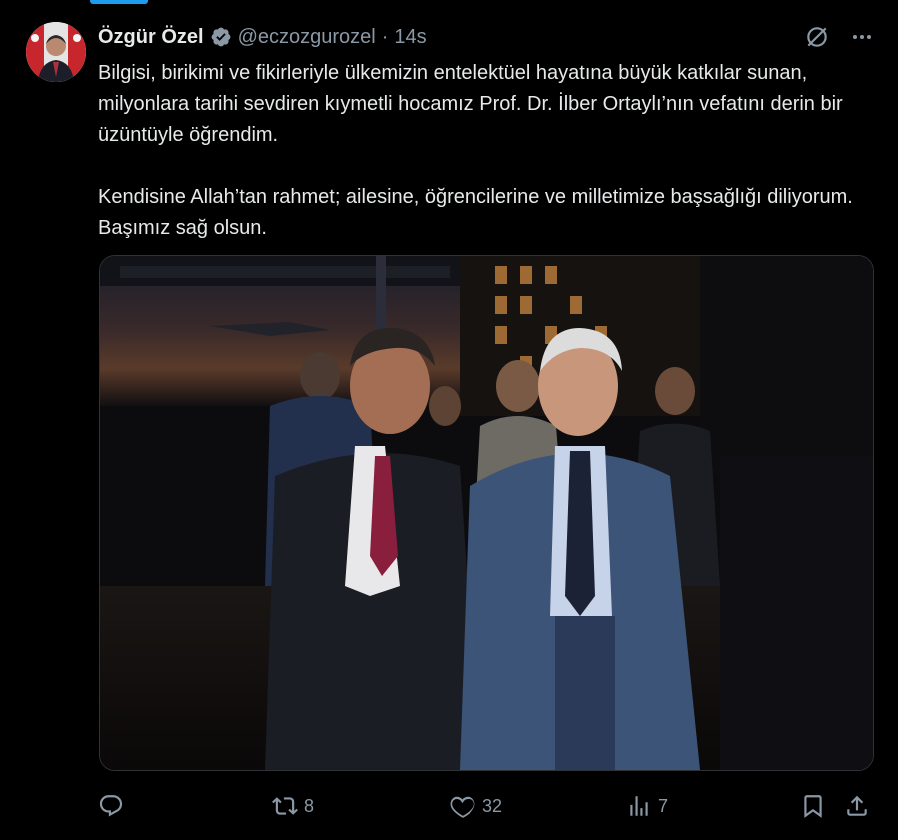 The height and width of the screenshot is (840, 898). I want to click on avatar-photo, so click(56, 52).